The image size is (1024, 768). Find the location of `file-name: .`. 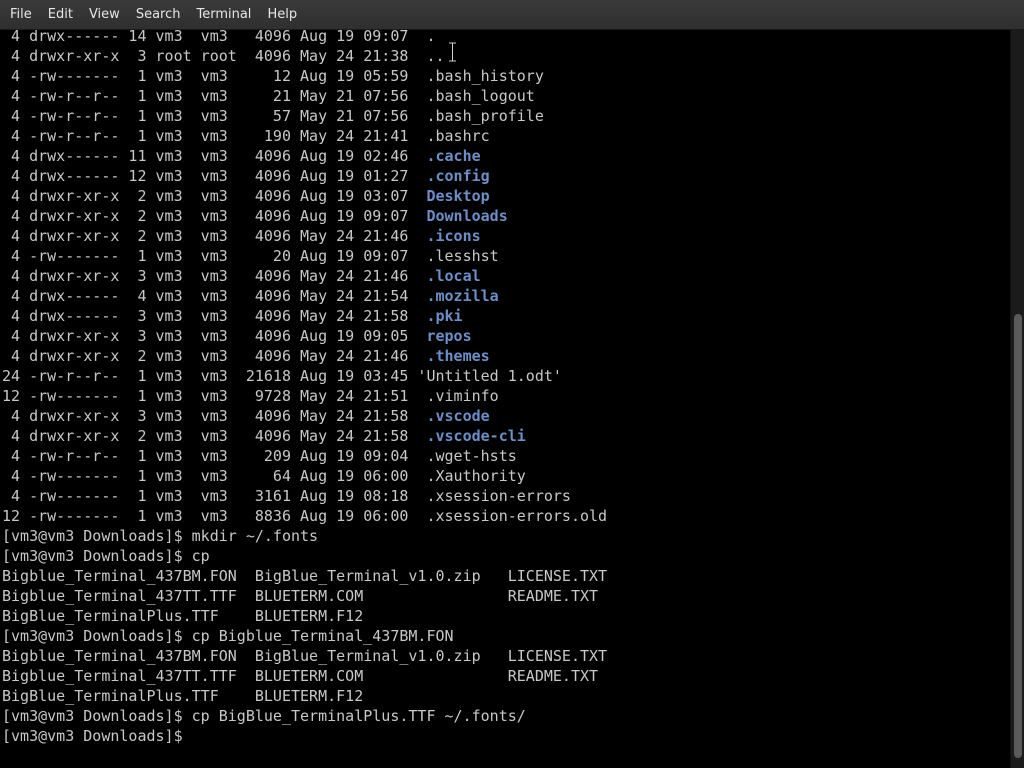

file-name: . is located at coordinates (431, 37).